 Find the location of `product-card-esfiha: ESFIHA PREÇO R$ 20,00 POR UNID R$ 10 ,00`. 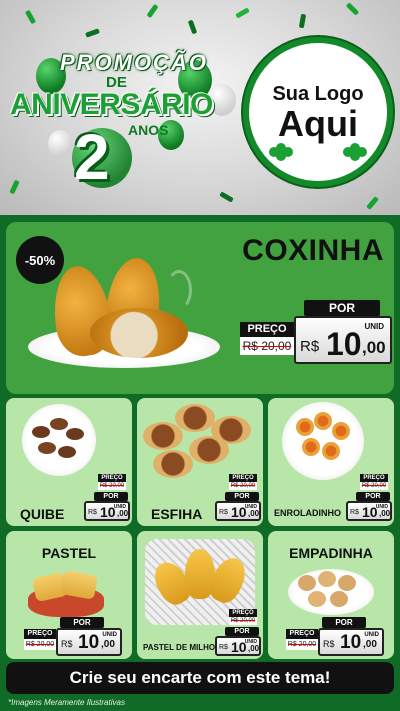

product-card-esfiha: ESFIHA PREÇO R$ 20,00 POR UNID R$ 10 ,00 is located at coordinates (200, 462).